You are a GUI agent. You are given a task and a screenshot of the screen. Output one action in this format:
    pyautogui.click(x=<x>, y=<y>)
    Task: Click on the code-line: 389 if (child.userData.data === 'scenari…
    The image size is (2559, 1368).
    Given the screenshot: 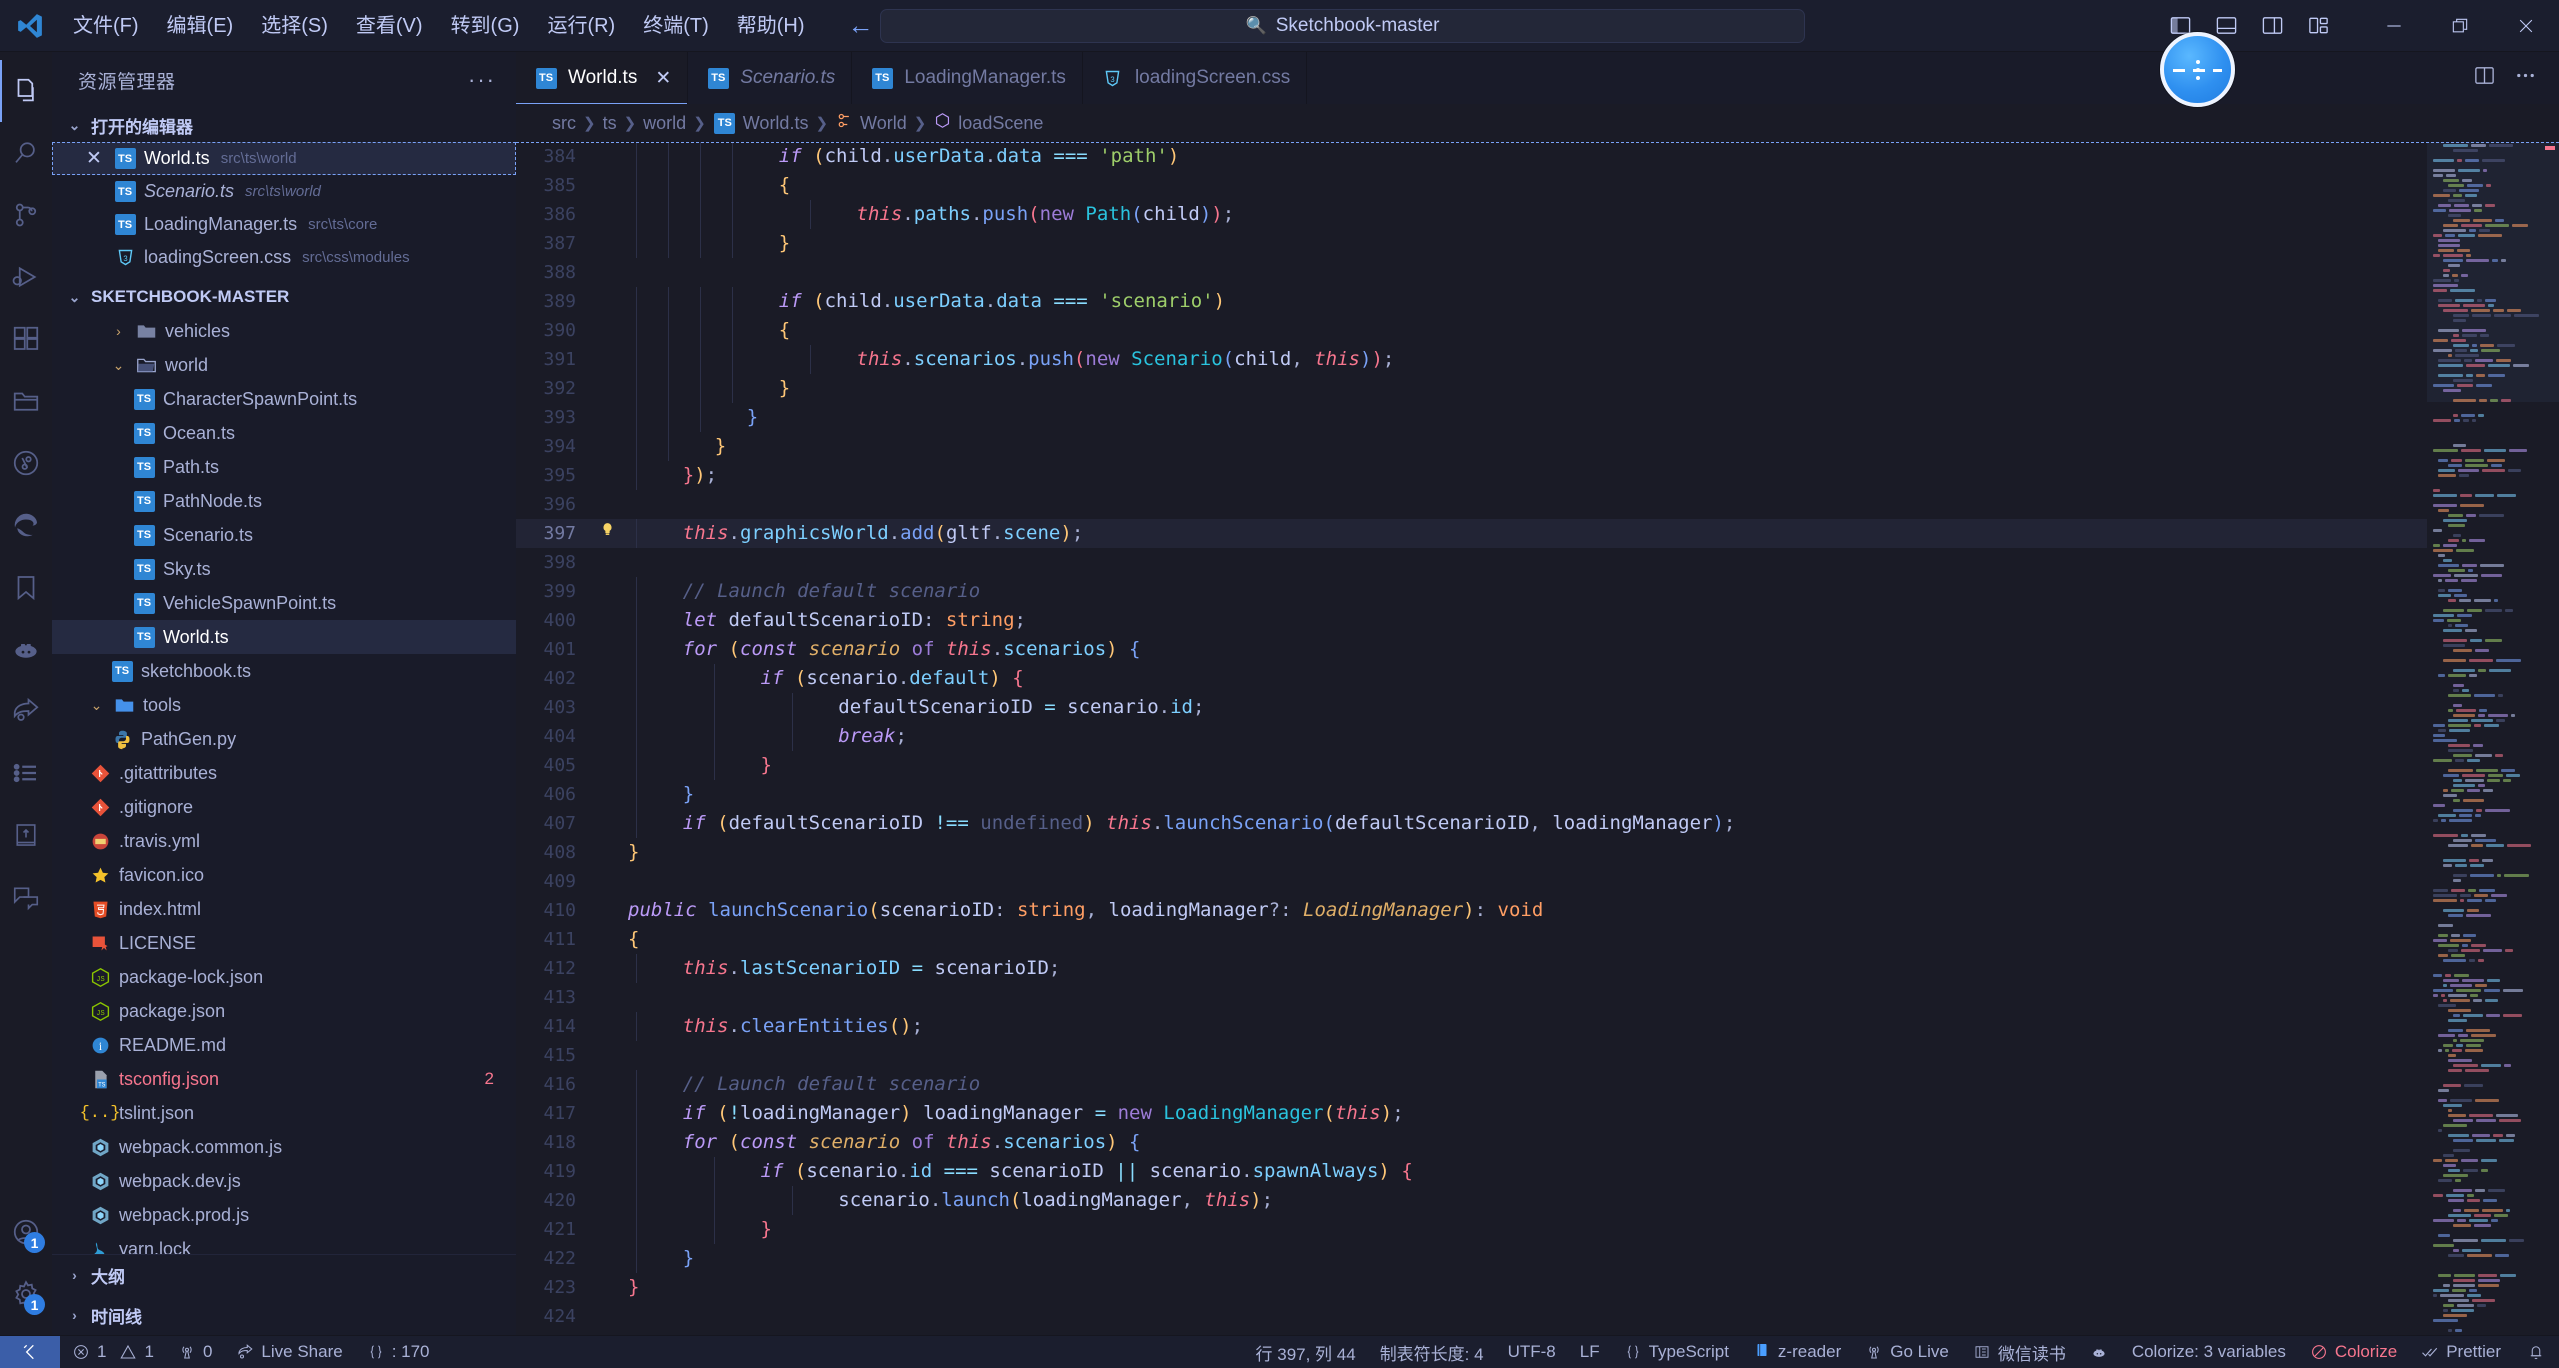 What is the action you would take?
    pyautogui.click(x=1471, y=301)
    